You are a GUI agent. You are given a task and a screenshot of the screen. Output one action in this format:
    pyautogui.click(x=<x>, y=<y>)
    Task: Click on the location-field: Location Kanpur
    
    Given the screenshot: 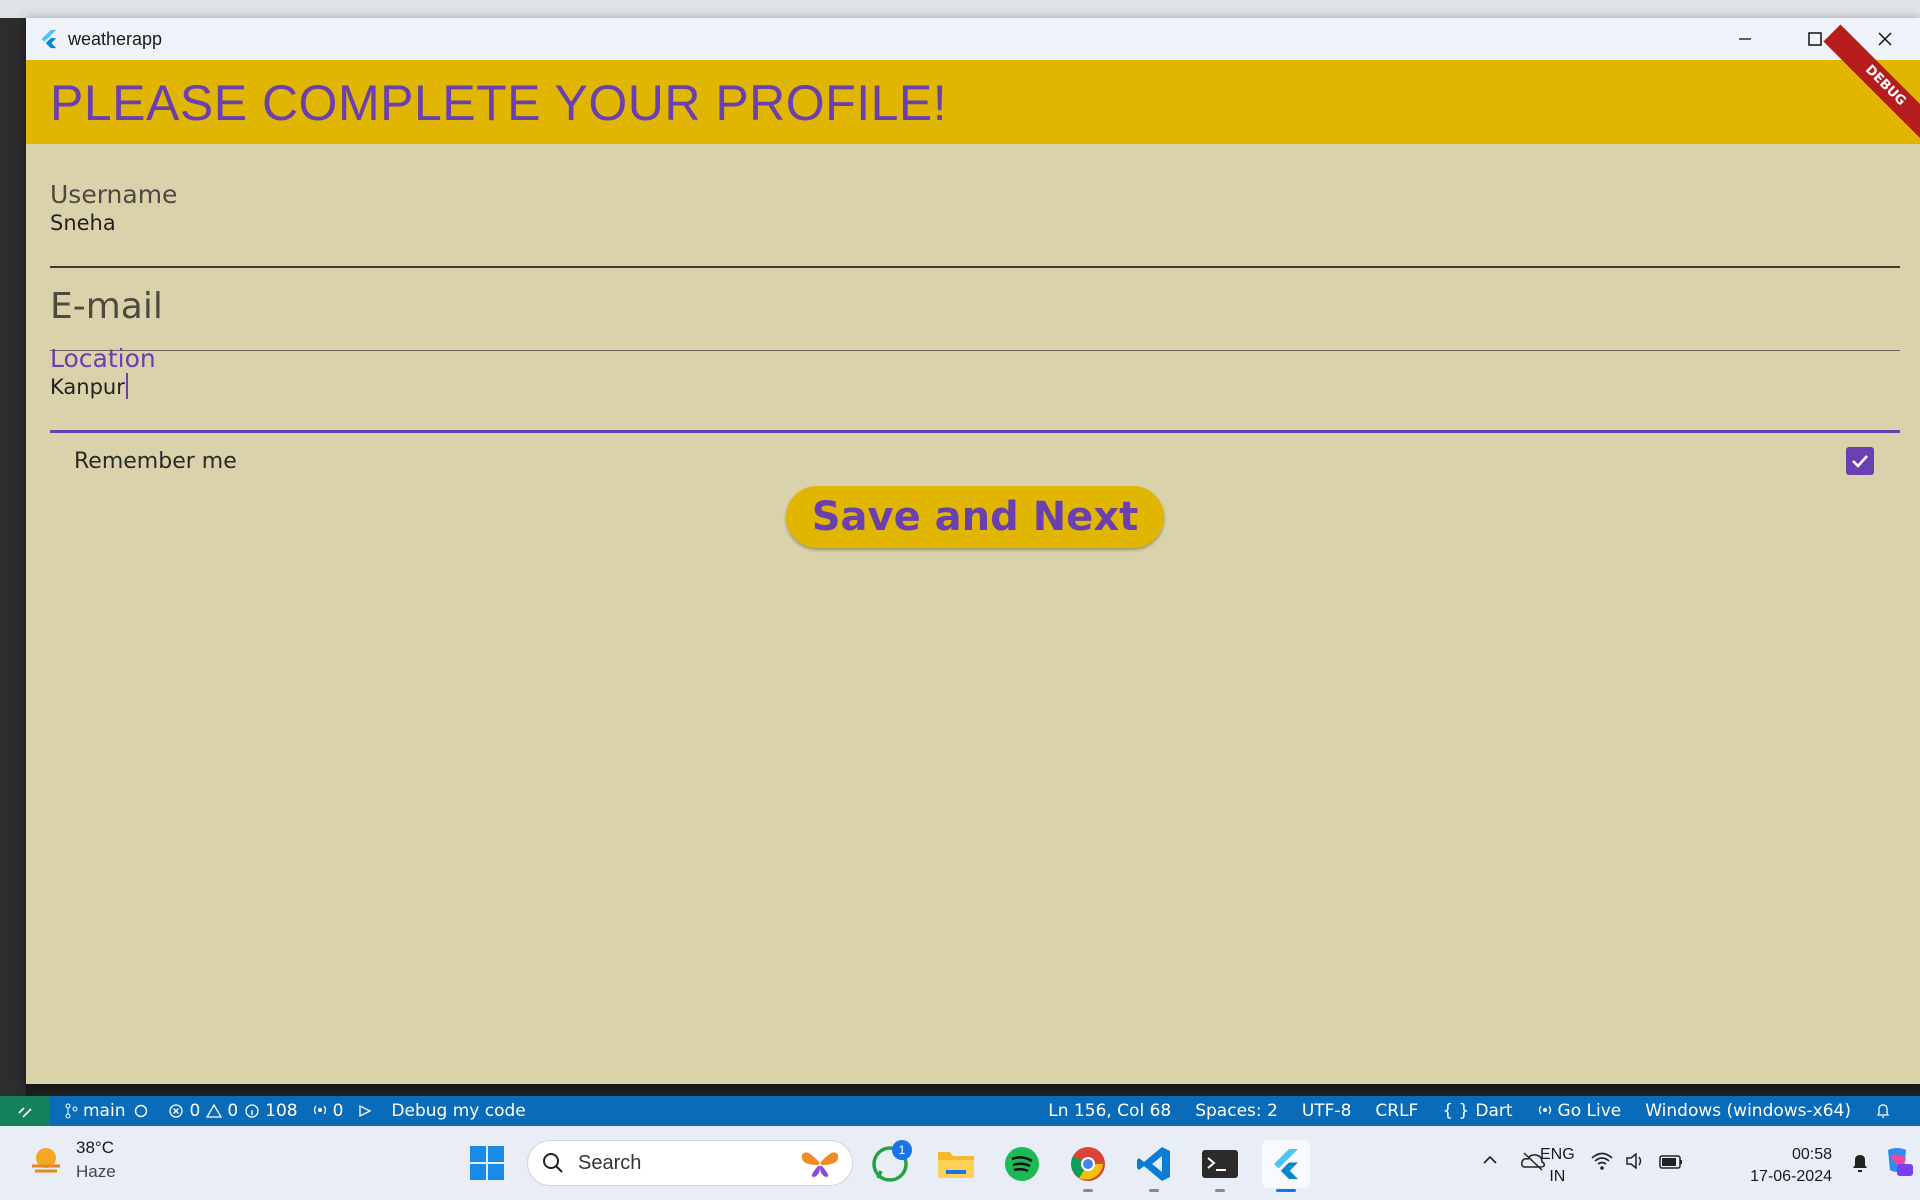 What is the action you would take?
    pyautogui.click(x=975, y=390)
    